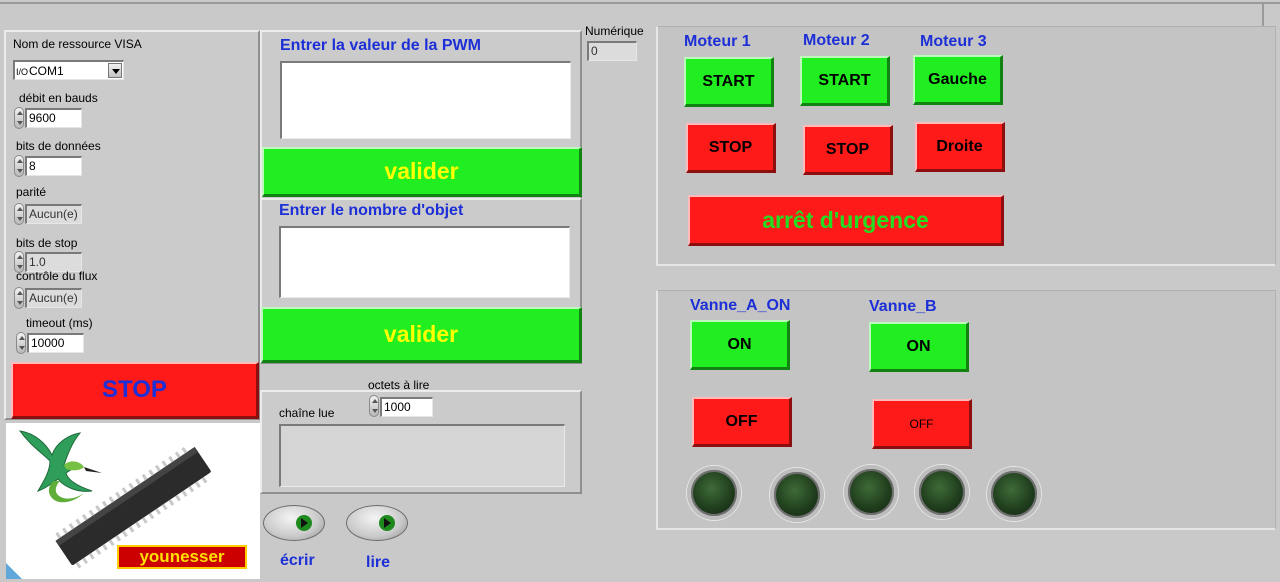  What do you see at coordinates (424, 262) in the screenshot?
I see `objects-input` at bounding box center [424, 262].